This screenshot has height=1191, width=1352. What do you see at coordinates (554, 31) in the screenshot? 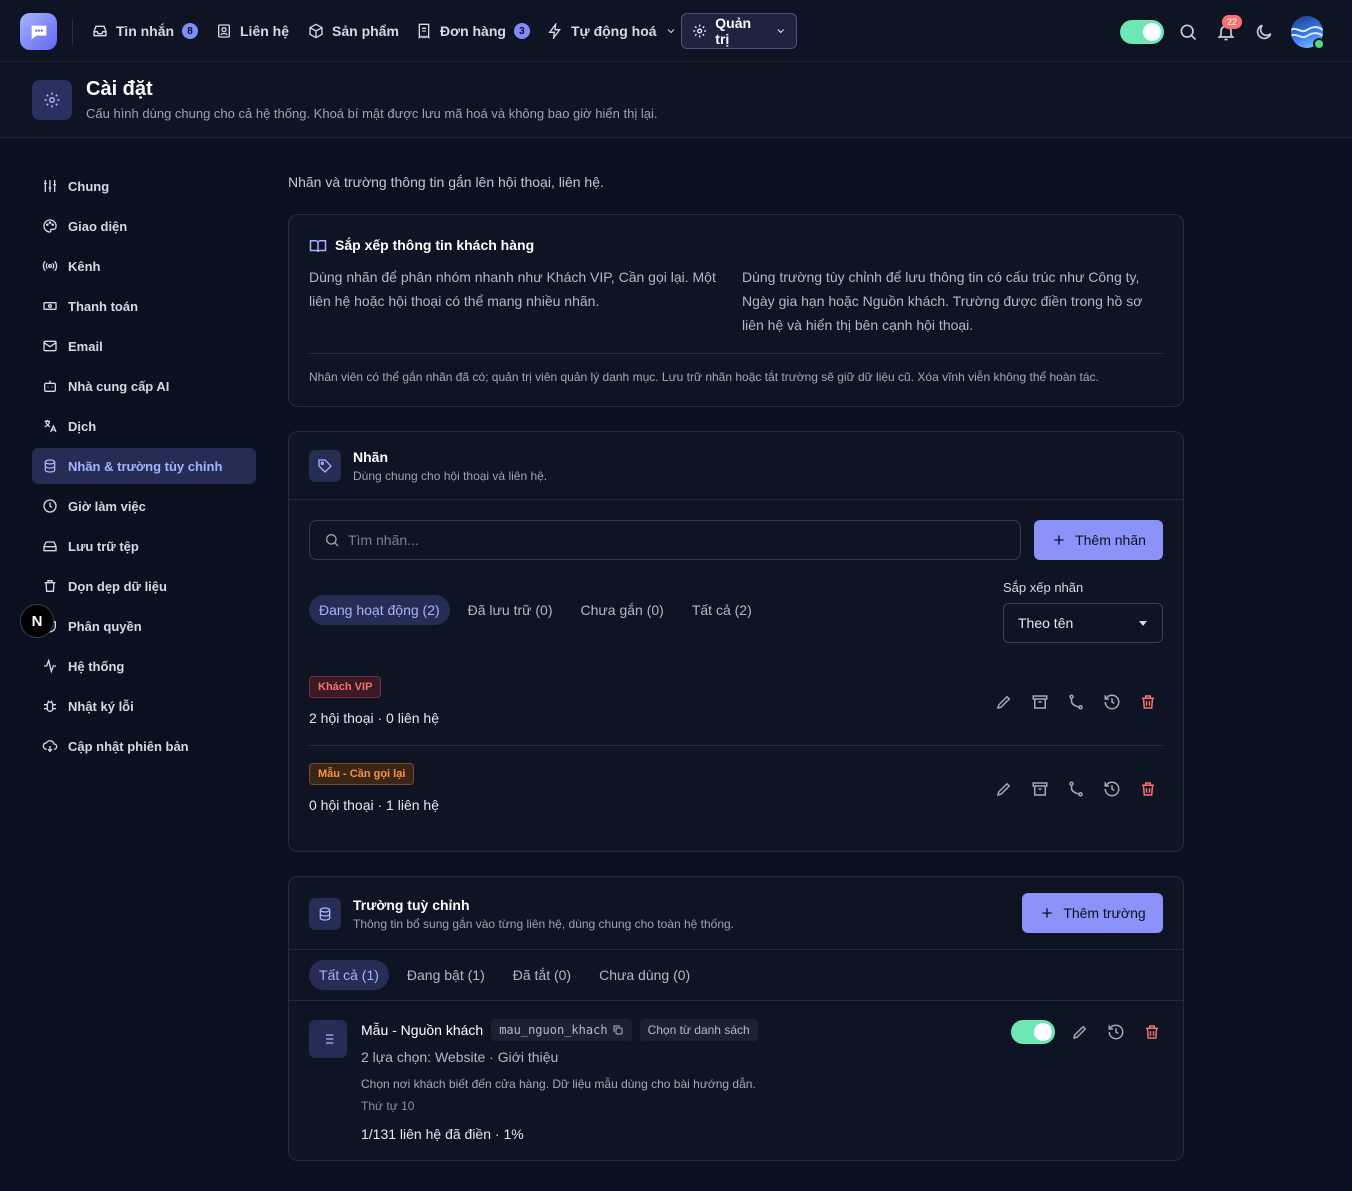
I see `lightning-icon` at bounding box center [554, 31].